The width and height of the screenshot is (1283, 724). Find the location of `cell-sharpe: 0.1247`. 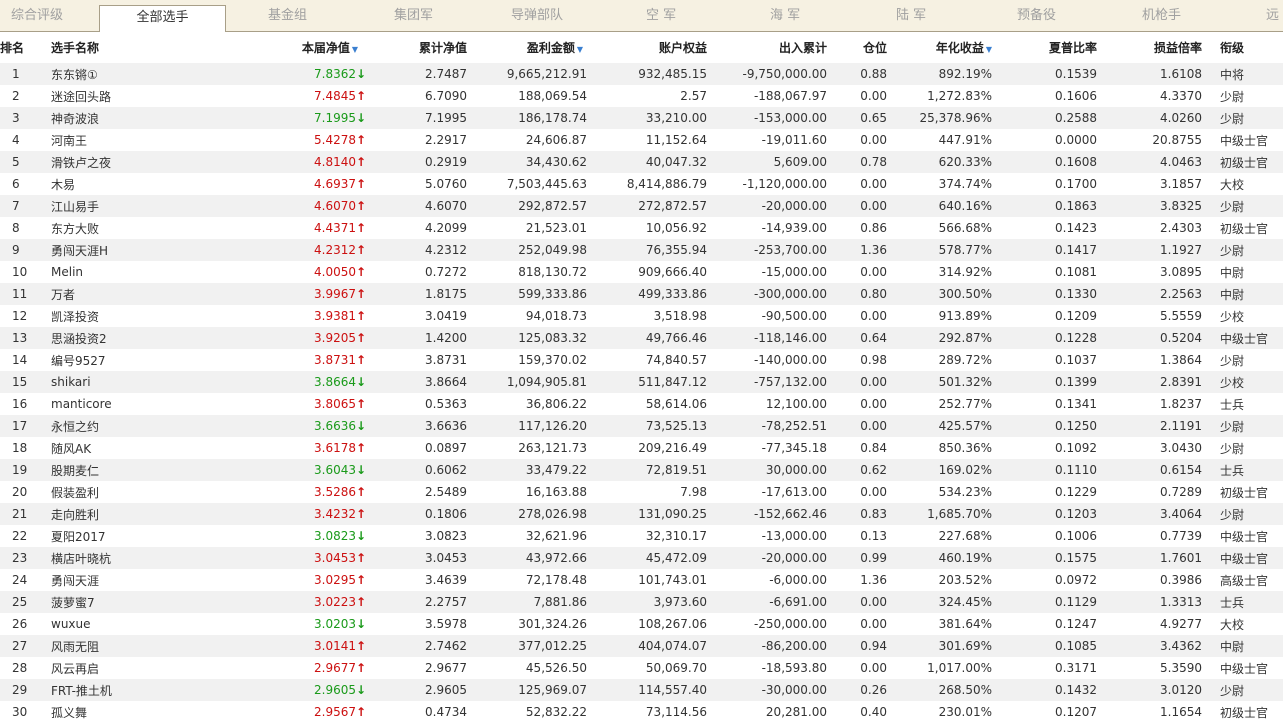

cell-sharpe: 0.1247 is located at coordinates (1050, 624).